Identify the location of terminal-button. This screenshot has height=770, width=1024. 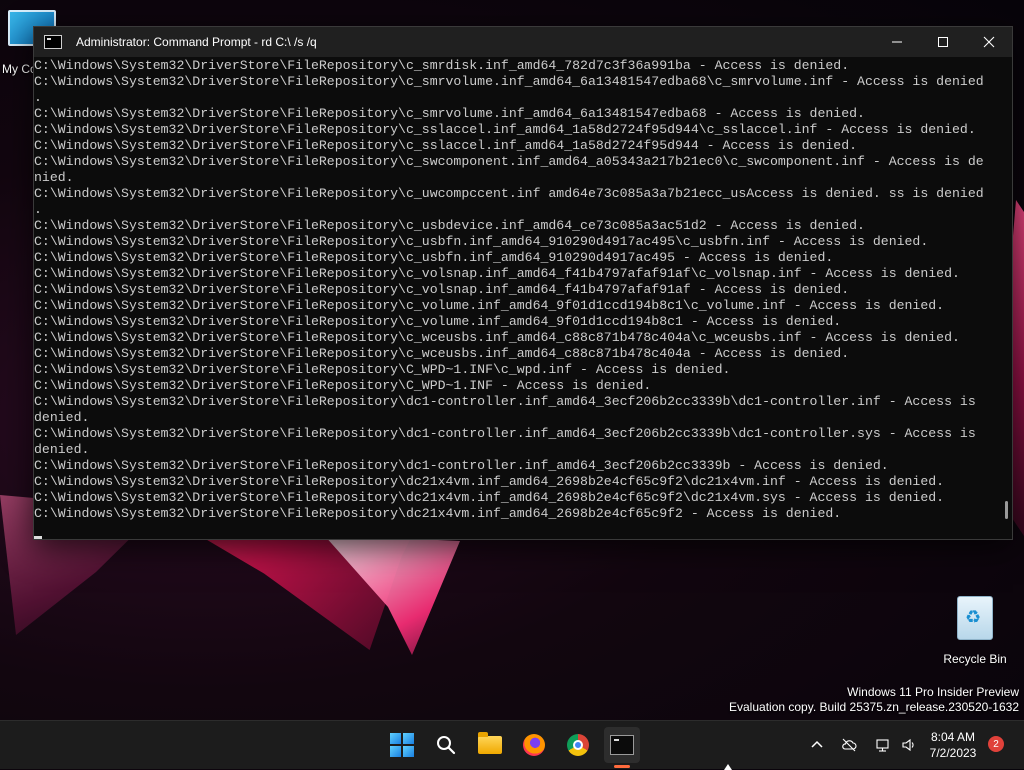
(622, 745).